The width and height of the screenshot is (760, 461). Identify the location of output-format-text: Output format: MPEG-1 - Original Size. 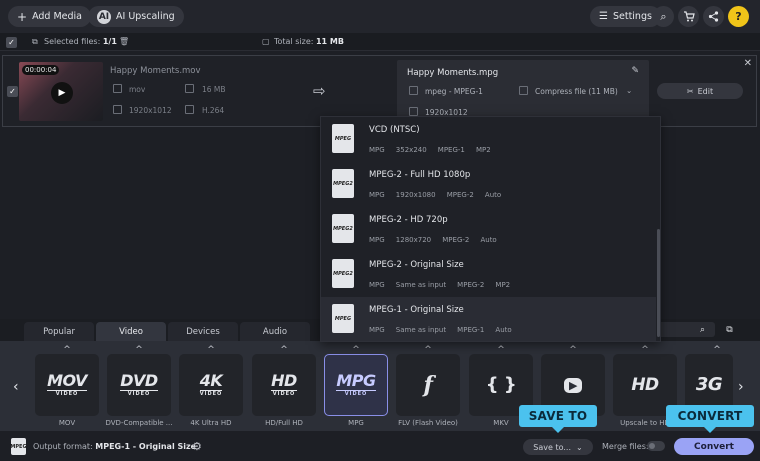
(115, 446).